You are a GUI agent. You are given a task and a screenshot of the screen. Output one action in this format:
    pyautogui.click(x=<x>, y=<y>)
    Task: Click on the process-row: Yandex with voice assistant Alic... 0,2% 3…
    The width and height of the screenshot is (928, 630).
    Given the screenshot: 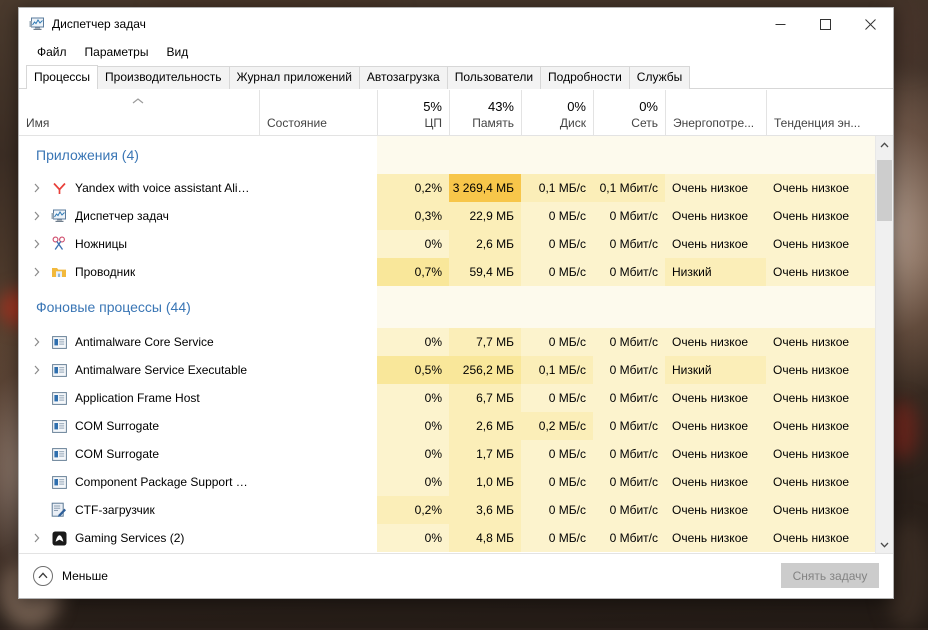 What is the action you would take?
    pyautogui.click(x=447, y=188)
    